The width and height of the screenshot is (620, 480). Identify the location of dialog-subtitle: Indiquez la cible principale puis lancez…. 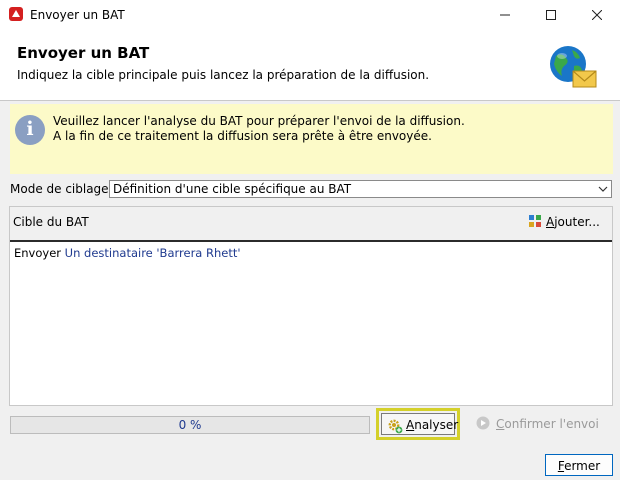
(223, 75).